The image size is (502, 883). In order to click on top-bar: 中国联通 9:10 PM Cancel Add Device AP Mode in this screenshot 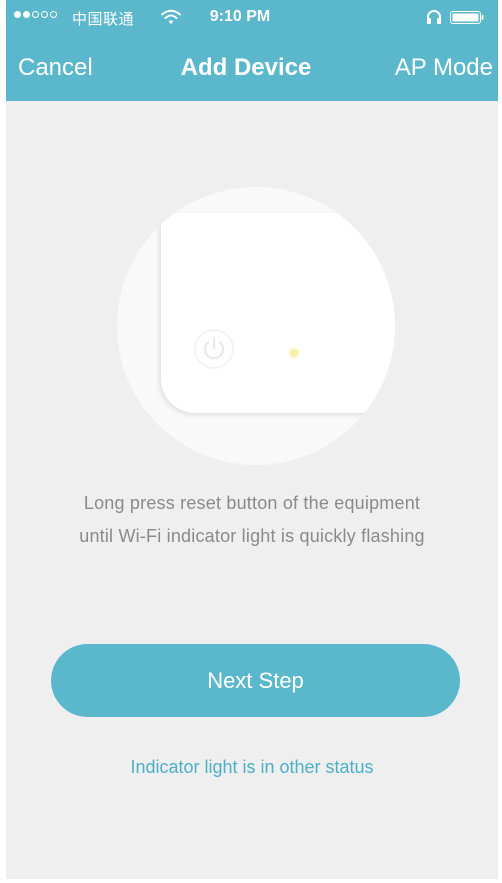, I will do `click(252, 50)`.